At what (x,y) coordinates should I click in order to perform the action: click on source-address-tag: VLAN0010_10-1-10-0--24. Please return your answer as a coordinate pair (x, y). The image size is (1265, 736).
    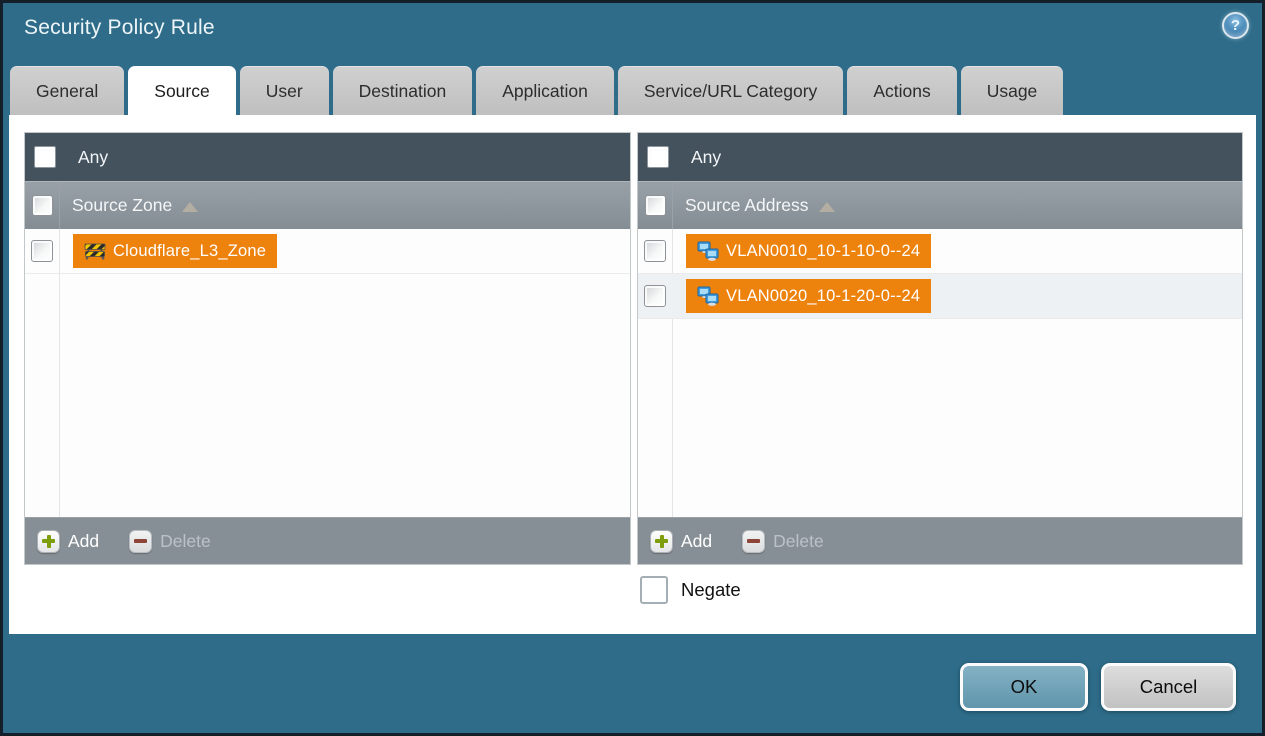
    Looking at the image, I should click on (809, 251).